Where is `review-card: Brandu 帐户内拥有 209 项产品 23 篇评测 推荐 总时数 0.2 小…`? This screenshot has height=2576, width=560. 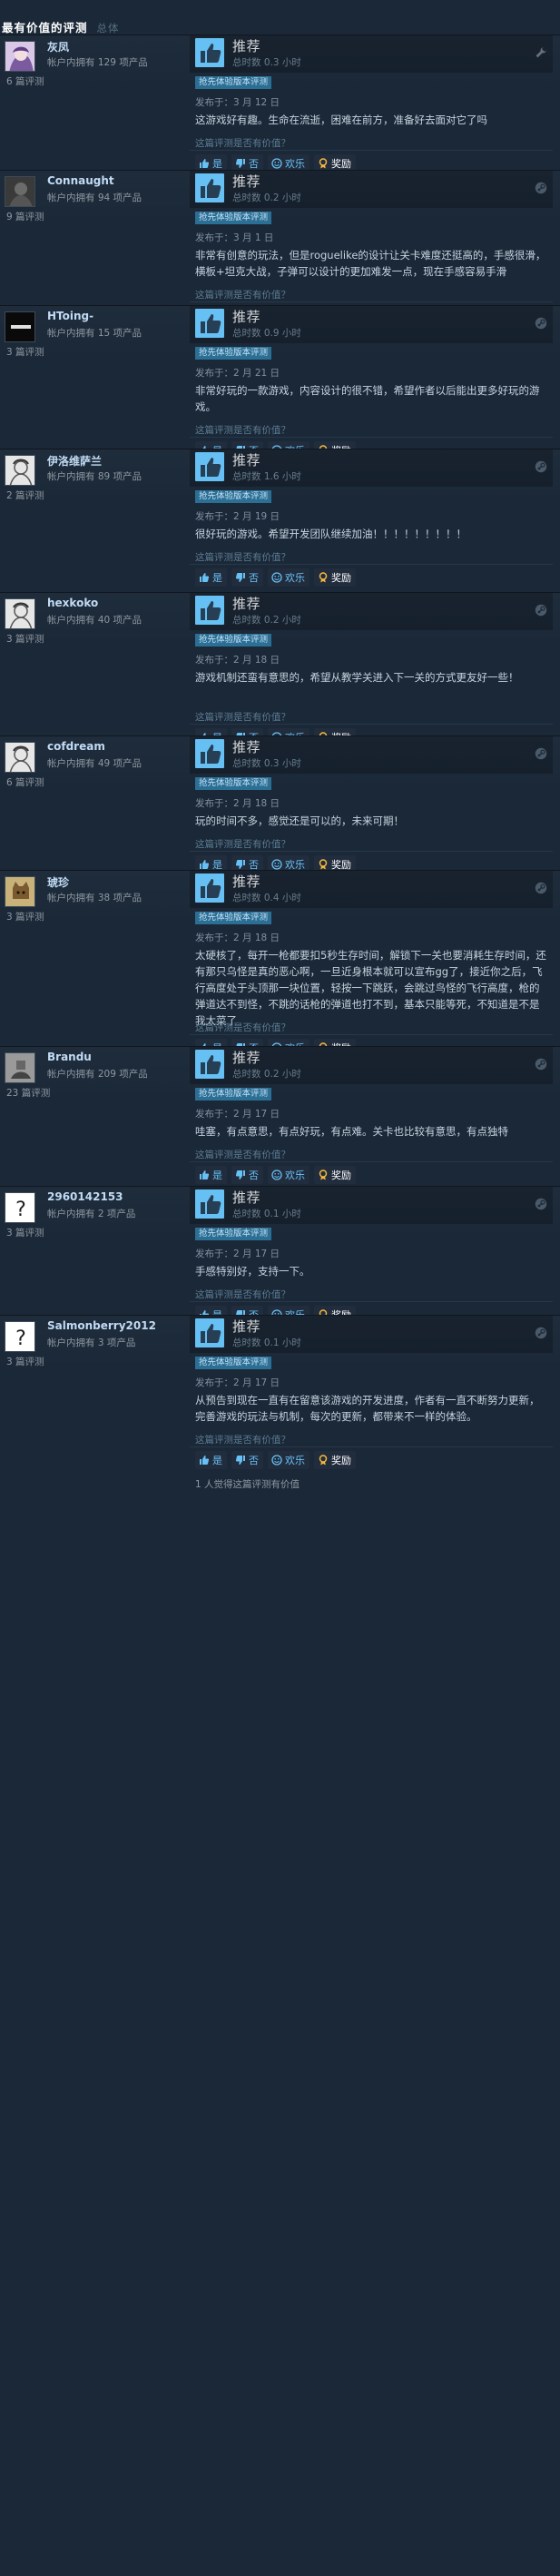
review-card: Brandu 帐户内拥有 209 项产品 23 篇评测 推荐 总时数 0.2 小… is located at coordinates (280, 1116).